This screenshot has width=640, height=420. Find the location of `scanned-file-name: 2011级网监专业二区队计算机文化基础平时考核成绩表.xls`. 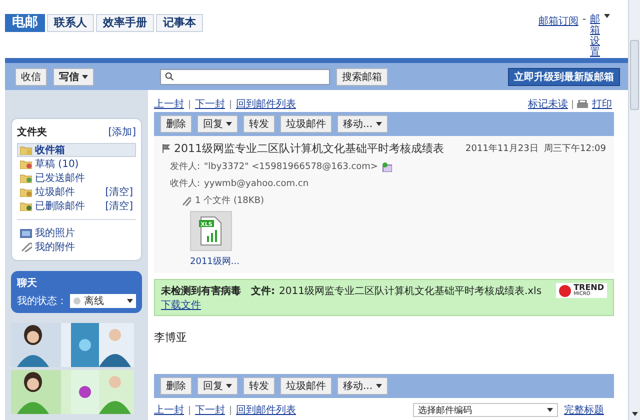

scanned-file-name: 2011级网监专业二区队计算机文化基础平时考核成绩表.xls is located at coordinates (410, 291).